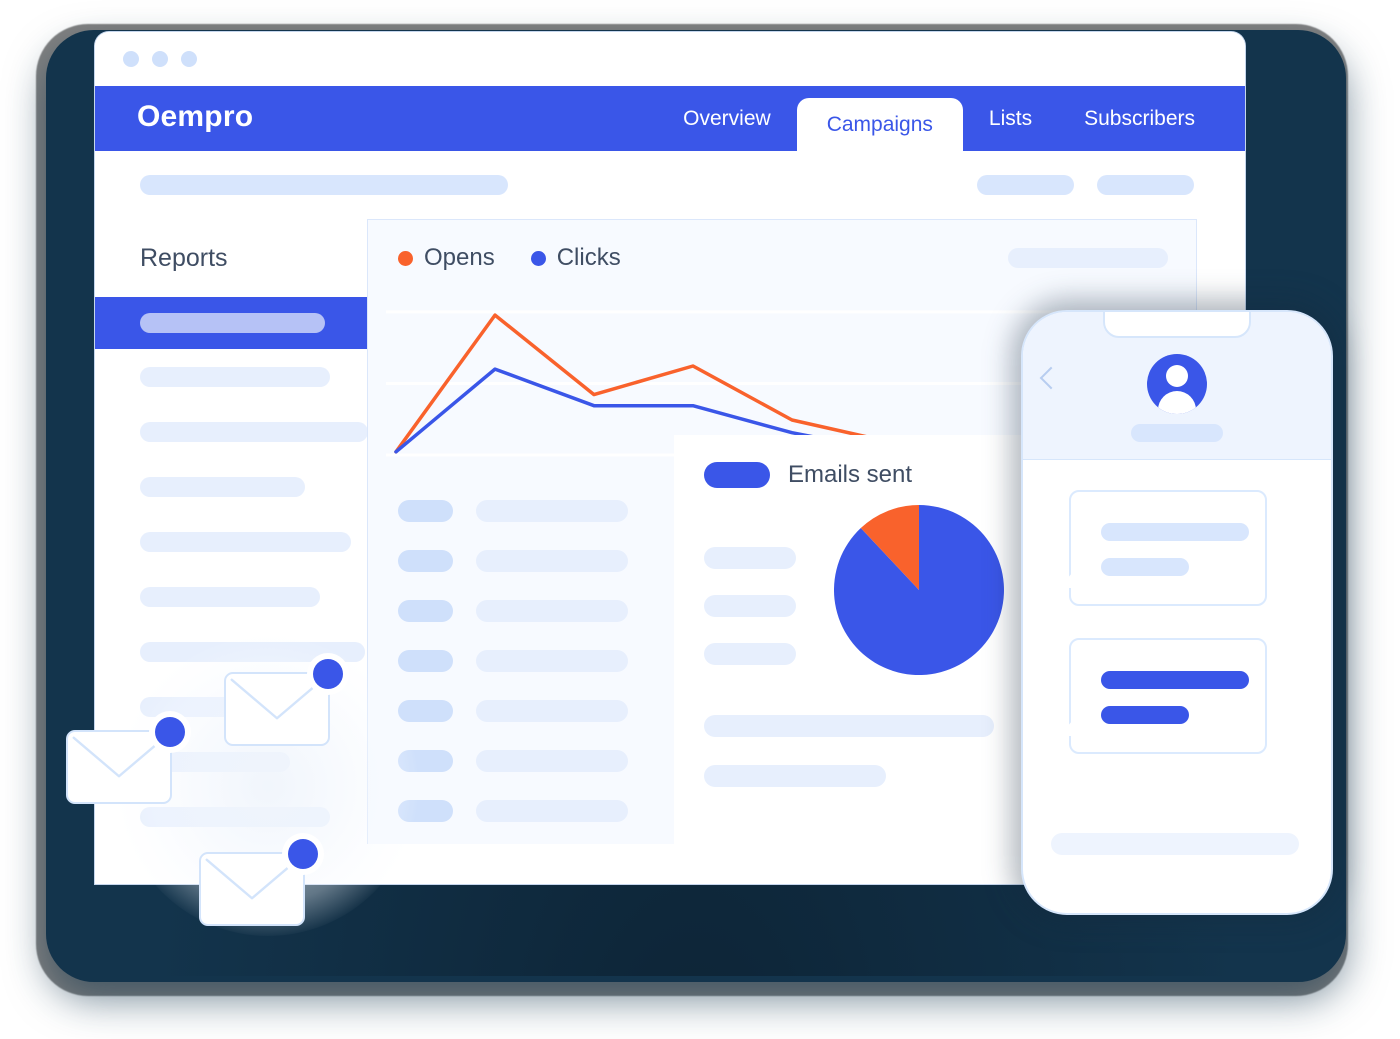 This screenshot has width=1400, height=1039. I want to click on tab-campaigns: Campaigns, so click(879, 124).